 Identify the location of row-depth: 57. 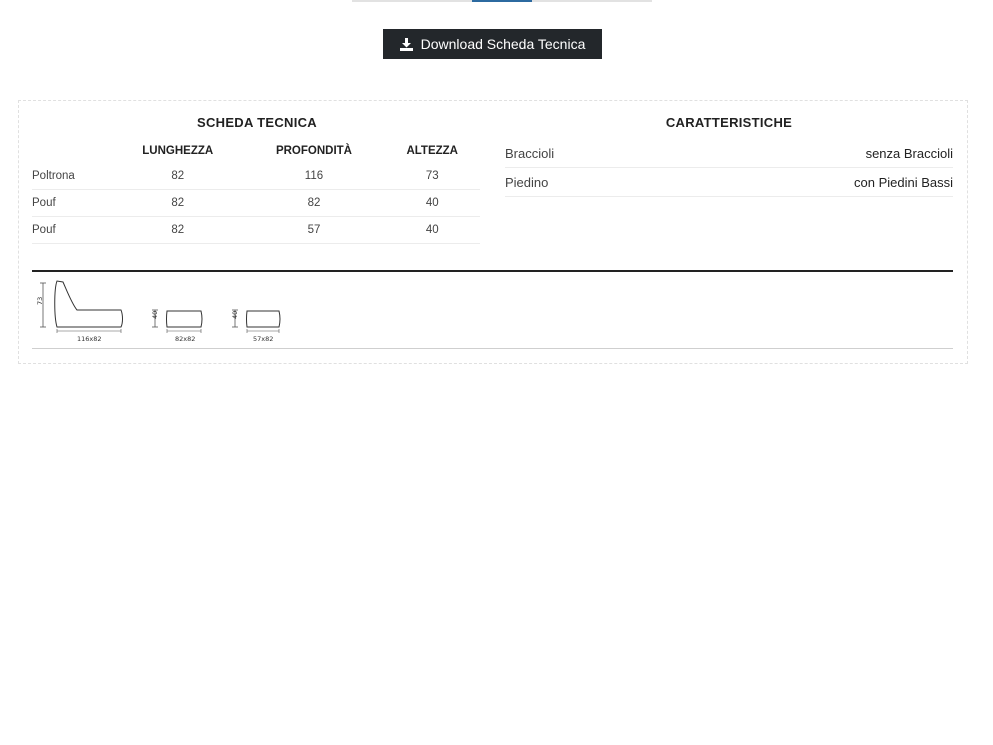
(314, 230).